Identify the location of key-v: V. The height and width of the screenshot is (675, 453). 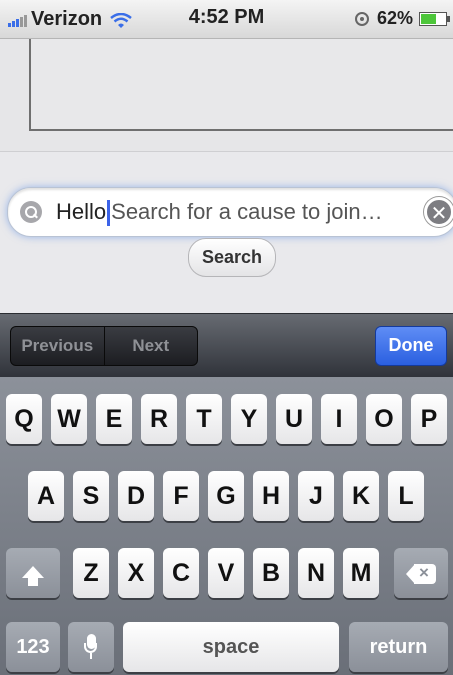
(226, 573).